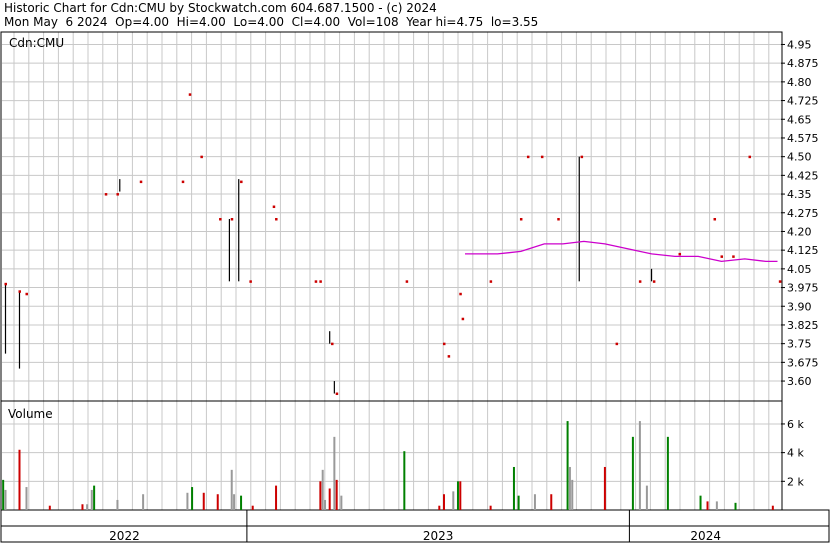 Image resolution: width=830 pixels, height=543 pixels. I want to click on price-tick-label: 4.725, so click(803, 101).